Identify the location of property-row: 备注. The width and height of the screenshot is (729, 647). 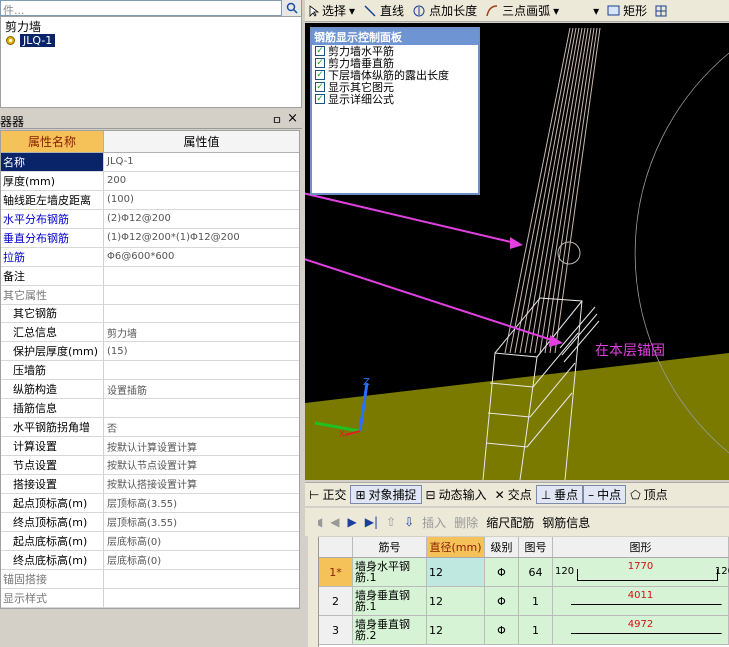
(150, 276).